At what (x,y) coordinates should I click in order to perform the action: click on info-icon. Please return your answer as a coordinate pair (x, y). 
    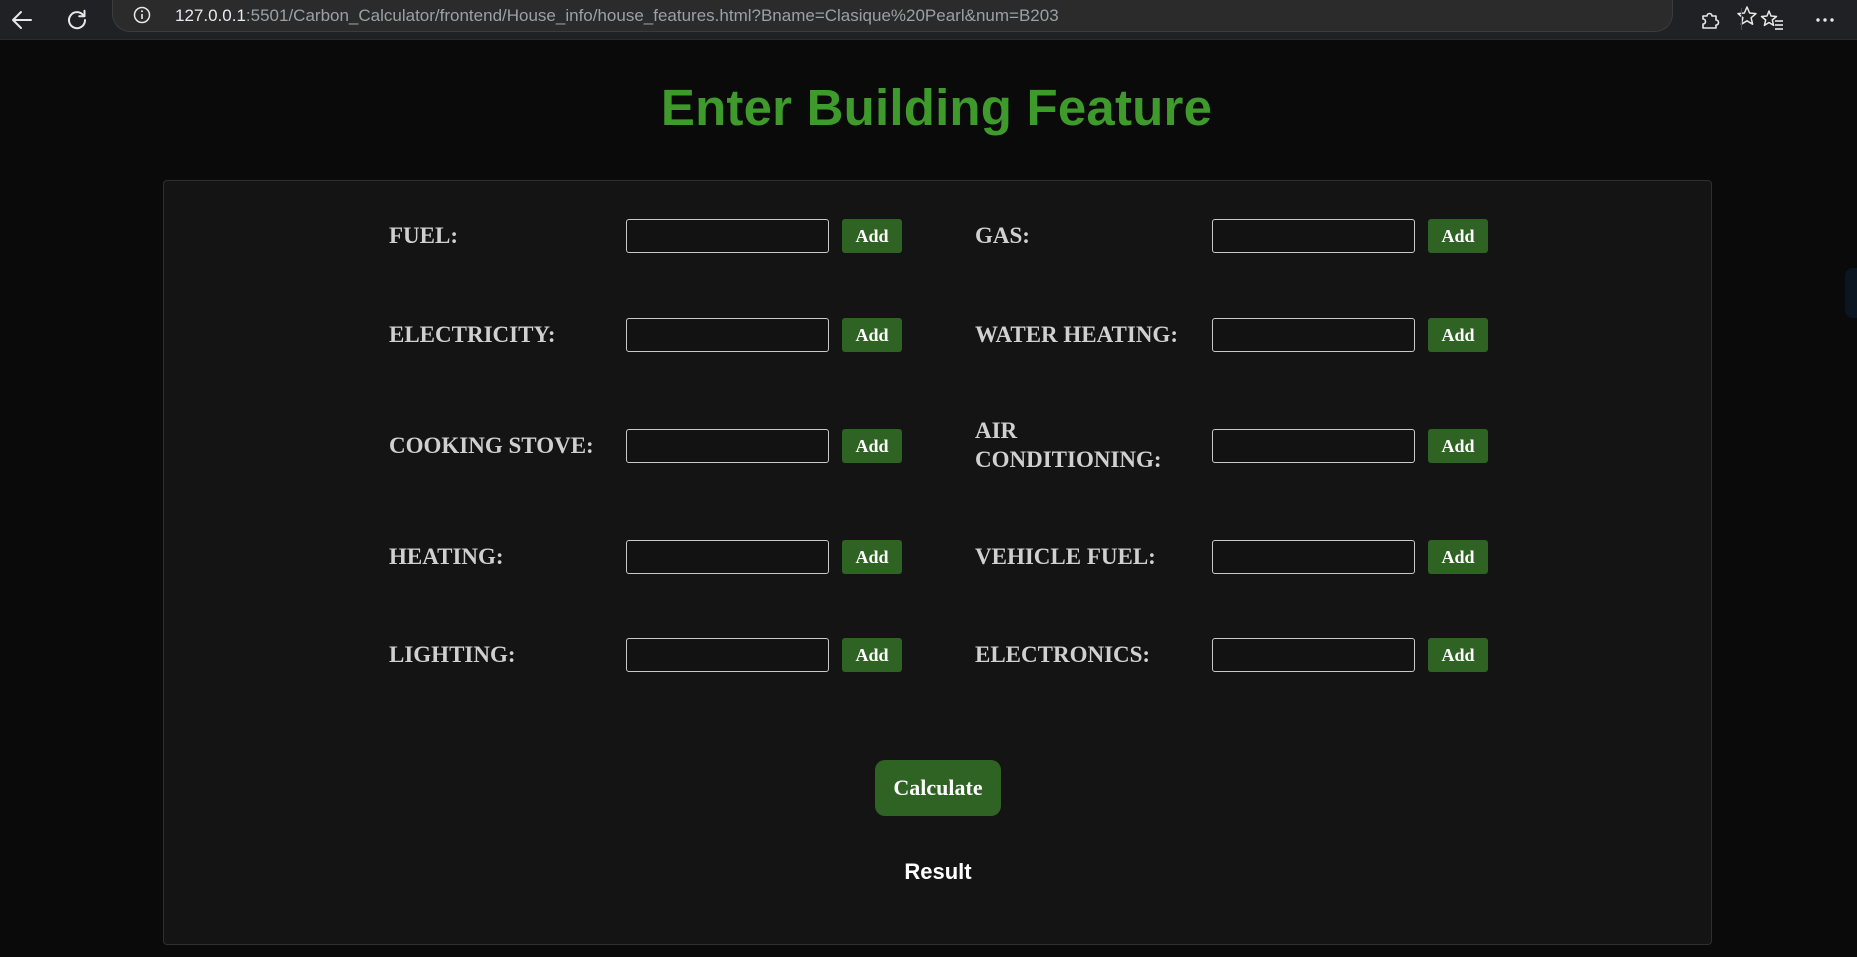
    Looking at the image, I should click on (142, 15).